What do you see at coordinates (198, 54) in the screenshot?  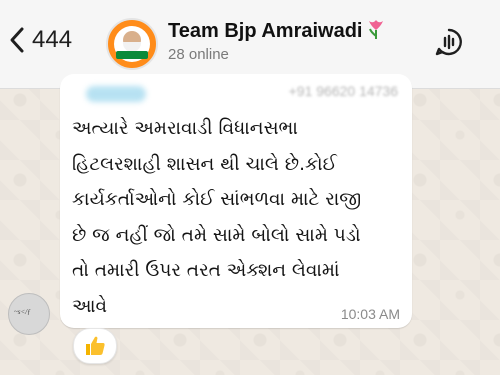 I see `online-status: 28 online` at bounding box center [198, 54].